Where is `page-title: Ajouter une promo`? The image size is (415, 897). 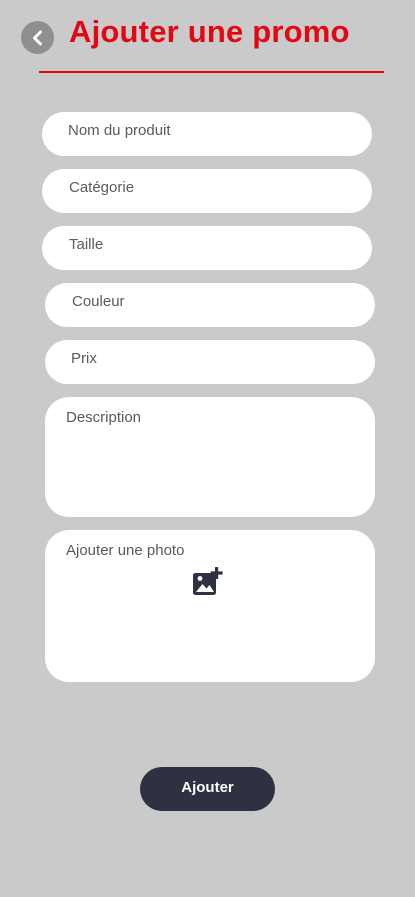 page-title: Ajouter une promo is located at coordinates (209, 31).